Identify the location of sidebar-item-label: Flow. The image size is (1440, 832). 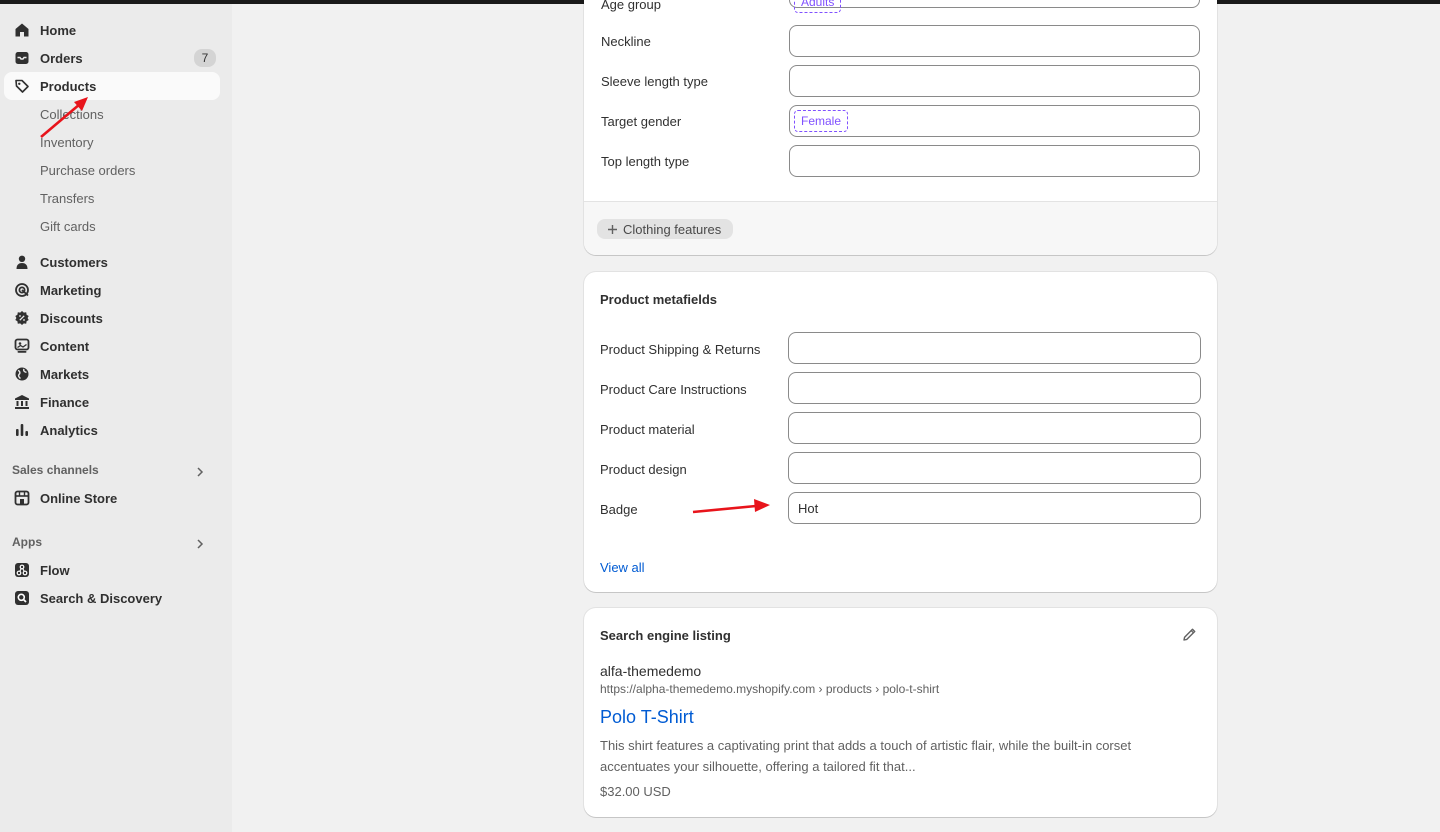
(55, 570).